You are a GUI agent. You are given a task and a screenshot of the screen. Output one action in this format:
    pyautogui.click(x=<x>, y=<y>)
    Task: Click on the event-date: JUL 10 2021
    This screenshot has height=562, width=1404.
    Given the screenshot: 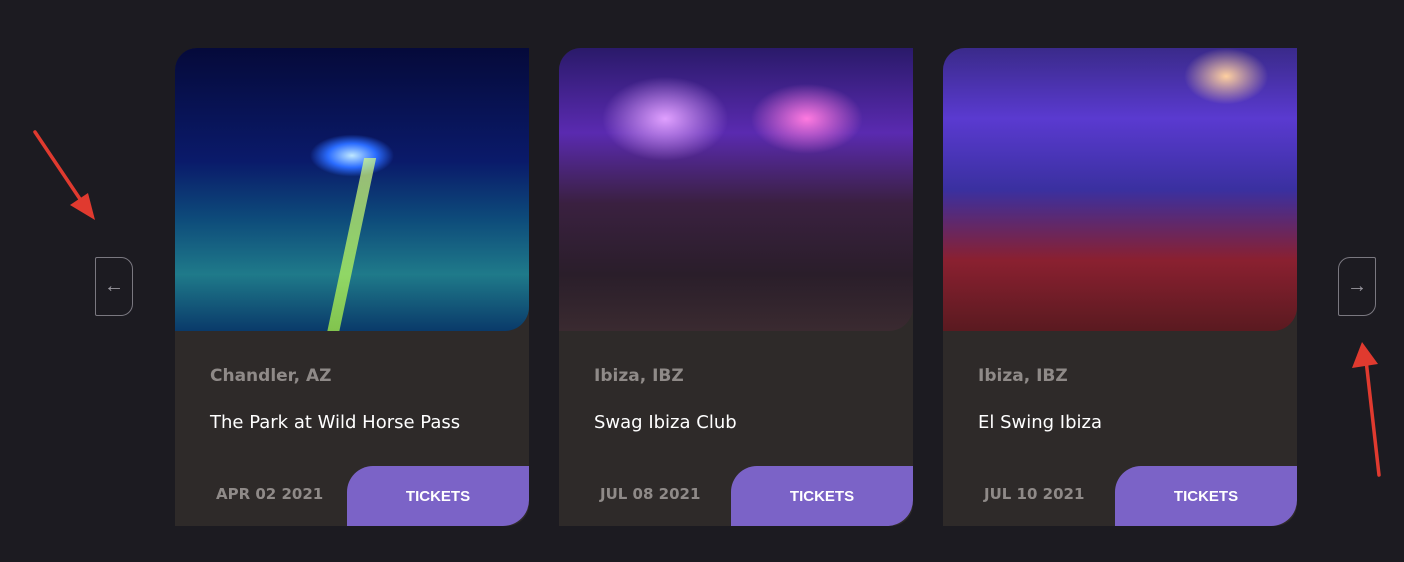 What is the action you would take?
    pyautogui.click(x=1034, y=494)
    